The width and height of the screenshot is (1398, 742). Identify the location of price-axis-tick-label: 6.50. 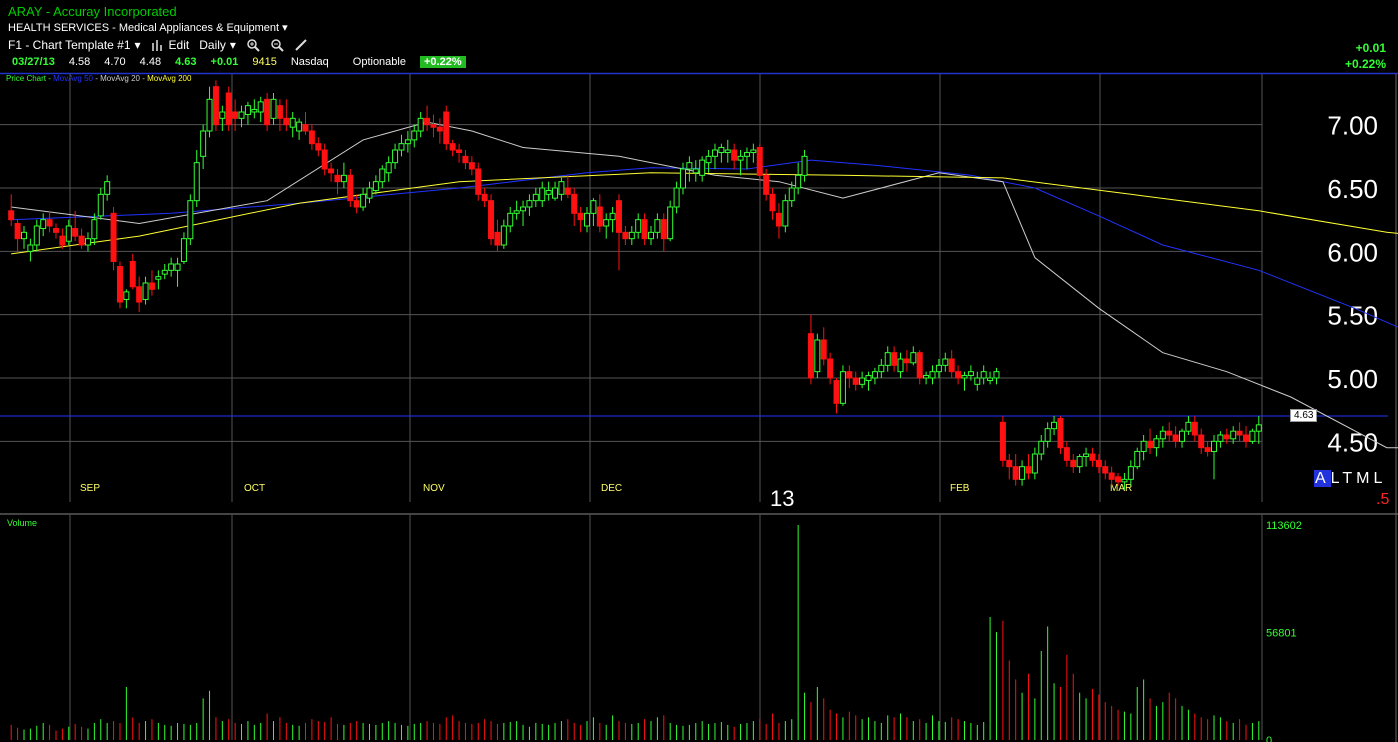
(1352, 189).